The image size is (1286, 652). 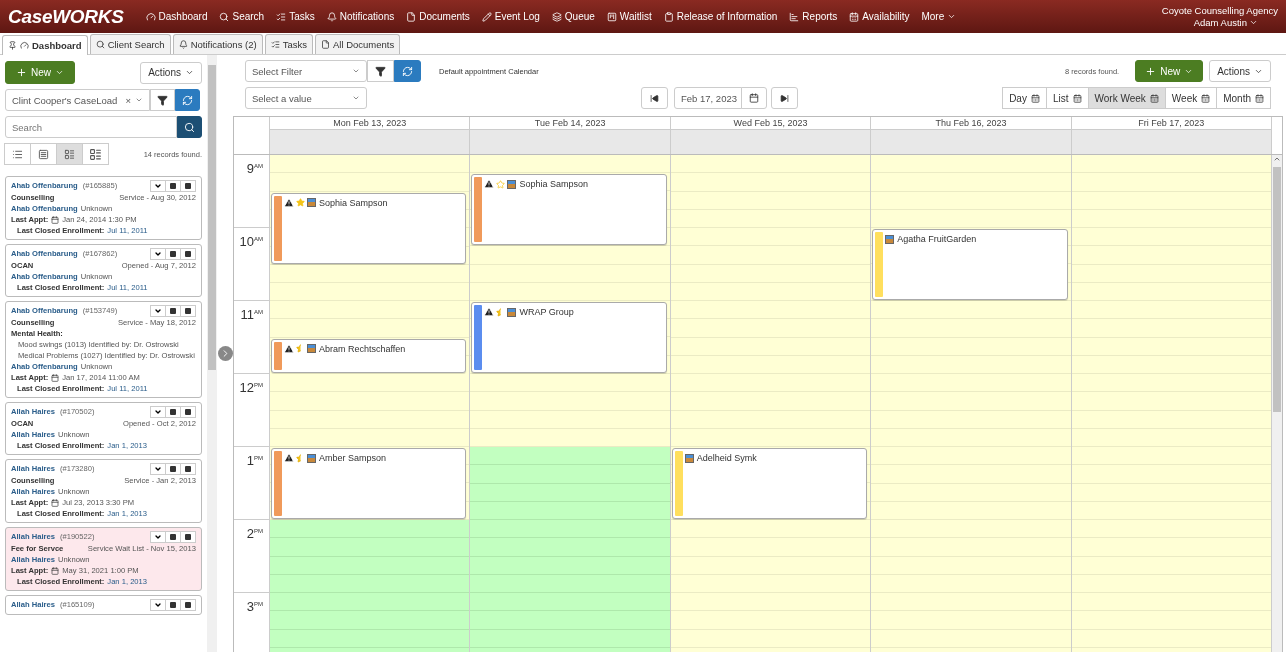 What do you see at coordinates (306, 71) in the screenshot?
I see `filter-select: Select Filter` at bounding box center [306, 71].